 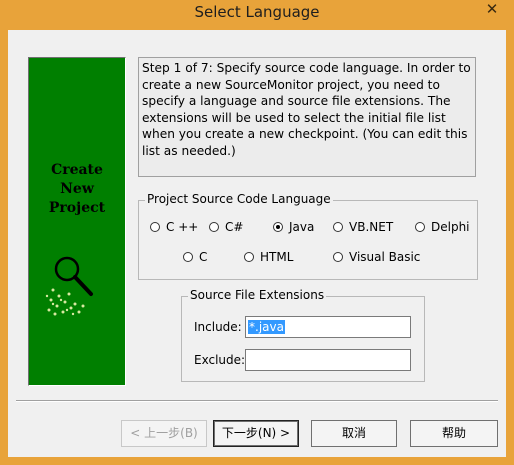 I want to click on radio-visual-basic: Visual Basic, so click(x=376, y=257).